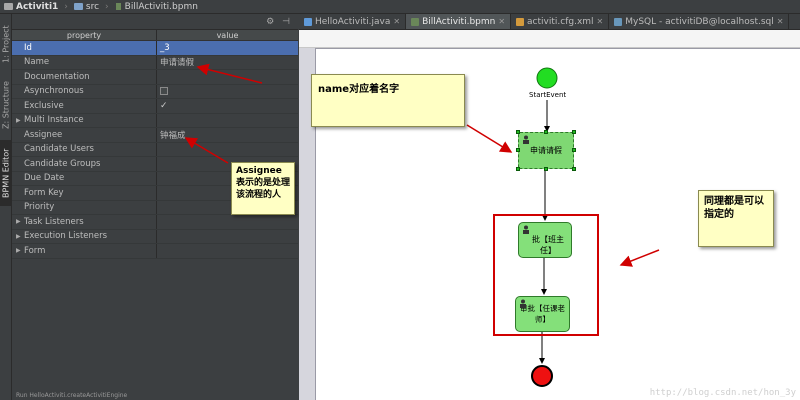 Image resolution: width=800 pixels, height=400 pixels. Describe the element at coordinates (526, 139) in the screenshot. I see `user-icon` at that location.